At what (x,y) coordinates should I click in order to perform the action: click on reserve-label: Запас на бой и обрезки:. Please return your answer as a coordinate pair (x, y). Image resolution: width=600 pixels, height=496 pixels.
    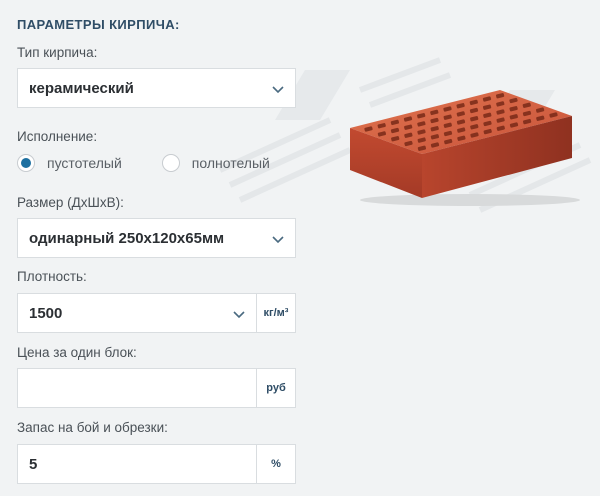
    Looking at the image, I should click on (92, 427).